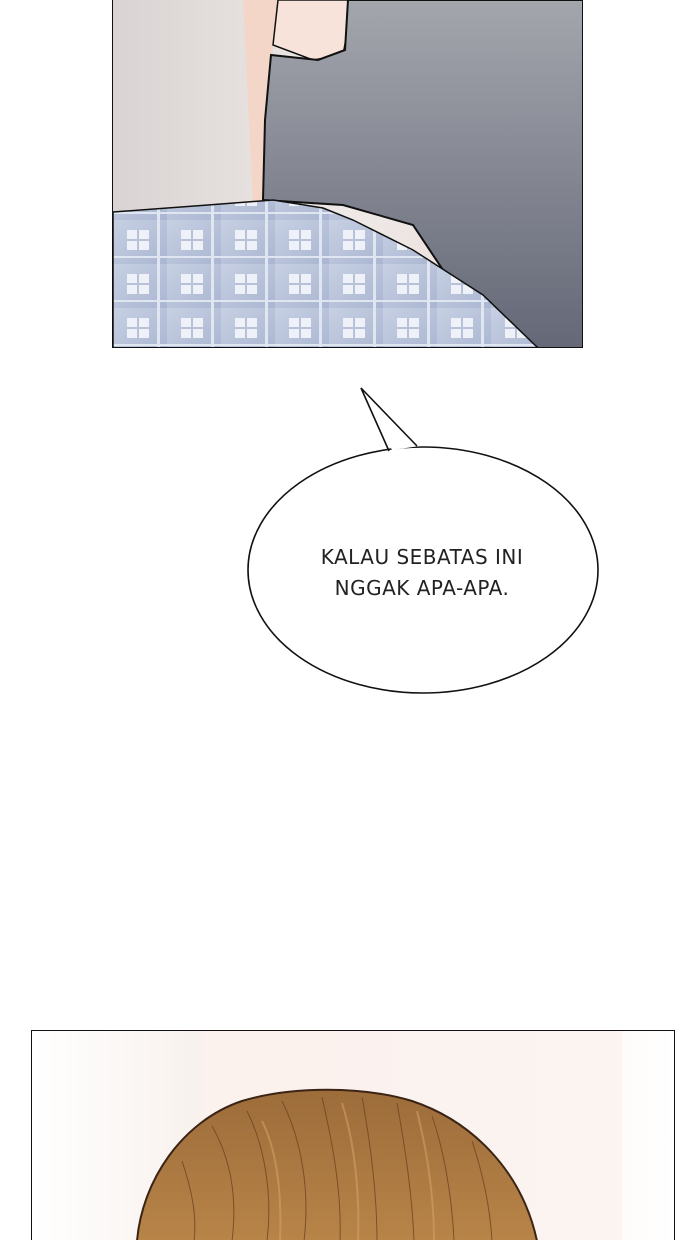 The image size is (700, 1240). Describe the element at coordinates (422, 573) in the screenshot. I see `speech-bubble-text: KALAU SEBATAS INI NGGAK APA-APA.` at that location.